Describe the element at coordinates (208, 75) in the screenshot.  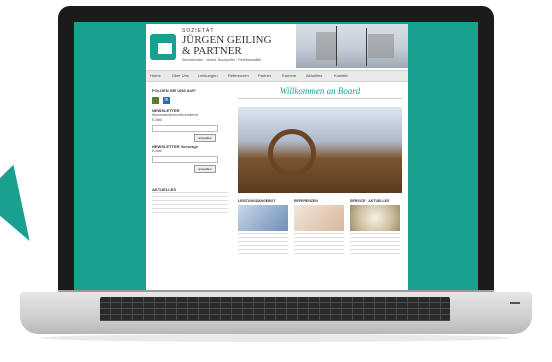
I see `nav-leistungen: Leistungen` at that location.